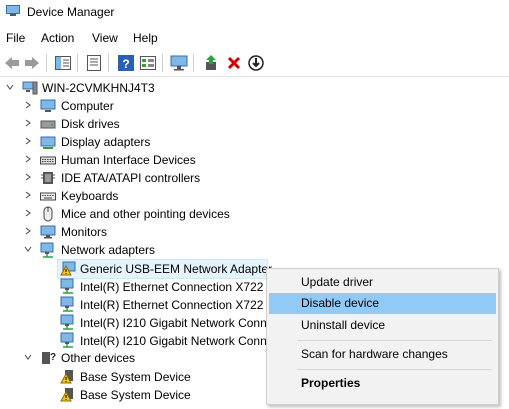  What do you see at coordinates (175, 287) in the screenshot?
I see `tree-device-x722-1: Intel(R) Ethernet Connection X722 f` at bounding box center [175, 287].